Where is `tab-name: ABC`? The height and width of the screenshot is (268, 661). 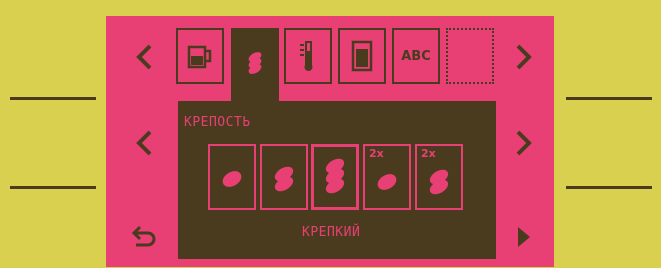
tab-name: ABC is located at coordinates (416, 56).